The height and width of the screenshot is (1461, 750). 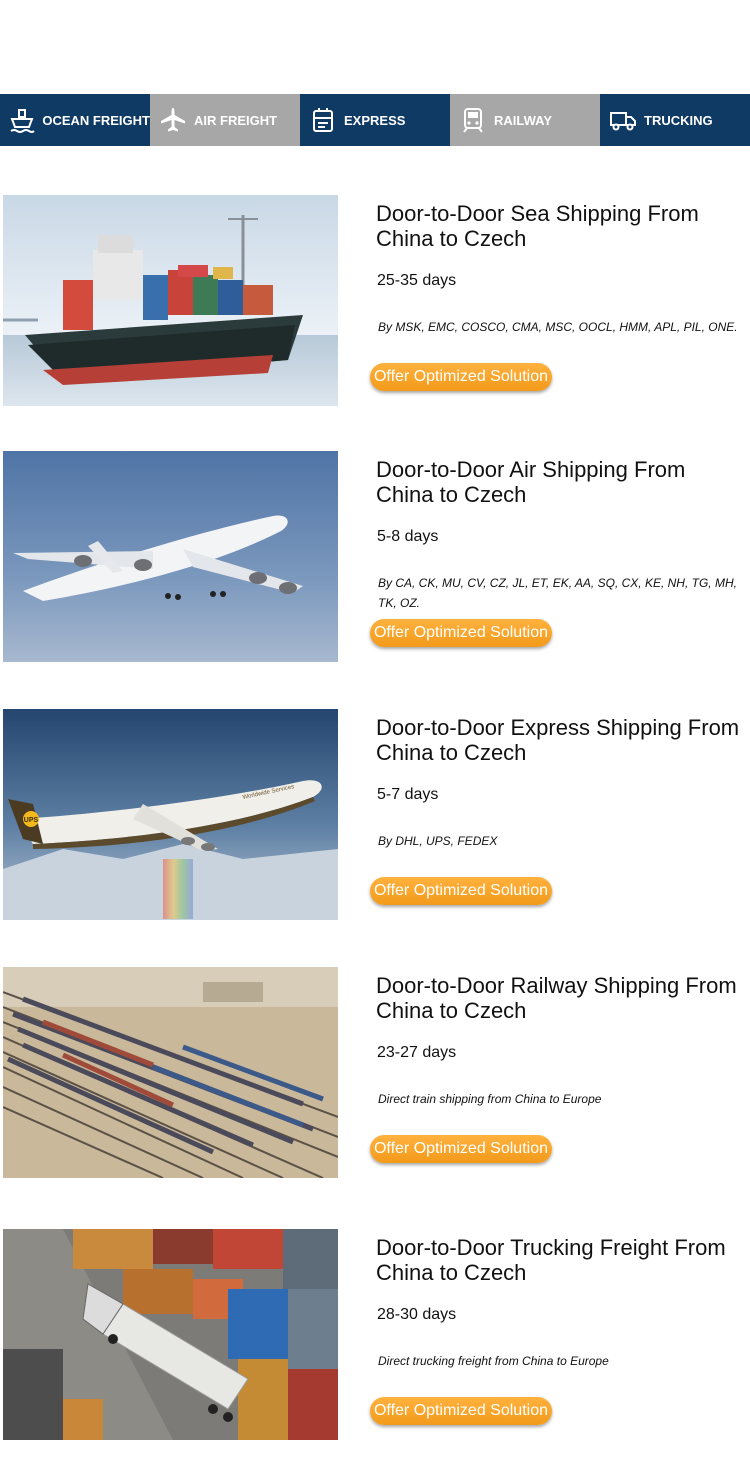 I want to click on tab-railway: RAILWAY, so click(x=525, y=120).